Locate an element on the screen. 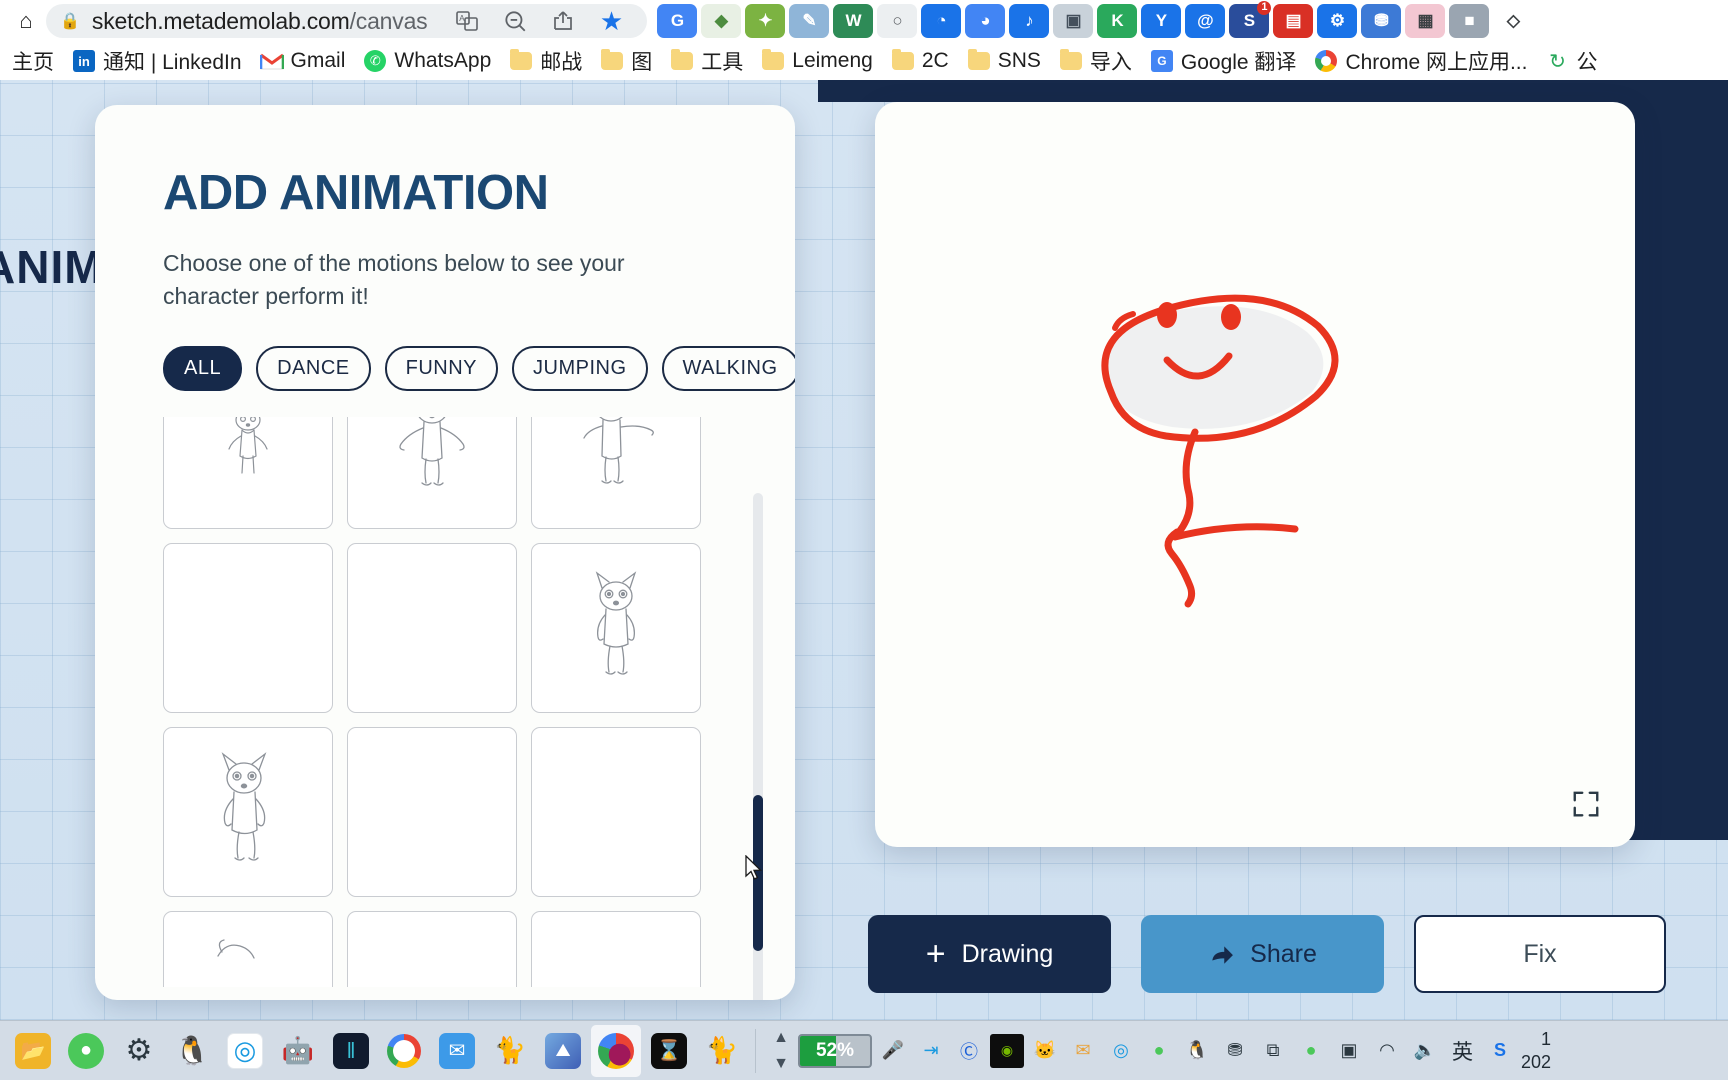 This screenshot has height=1080, width=1728. drawing-button: + Drawing is located at coordinates (989, 954).